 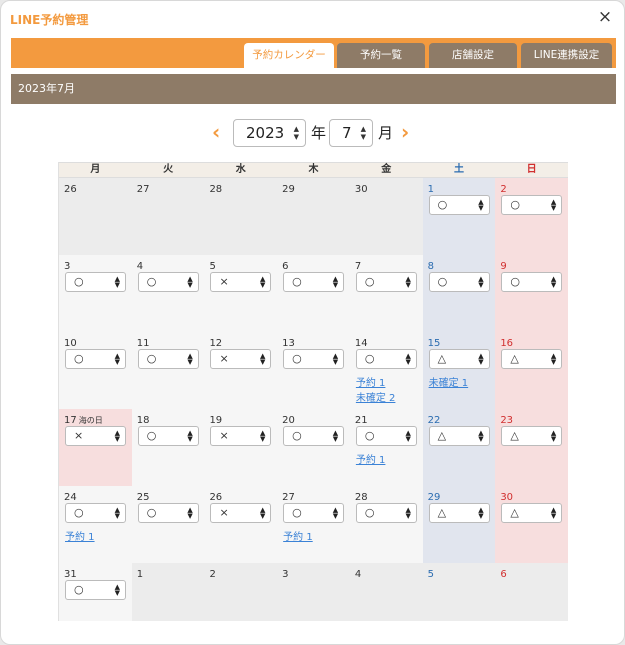 I want to click on tab-bar: 予約カレンダー 予約一覧 店舗設定 LINE連携設定, so click(x=313, y=53).